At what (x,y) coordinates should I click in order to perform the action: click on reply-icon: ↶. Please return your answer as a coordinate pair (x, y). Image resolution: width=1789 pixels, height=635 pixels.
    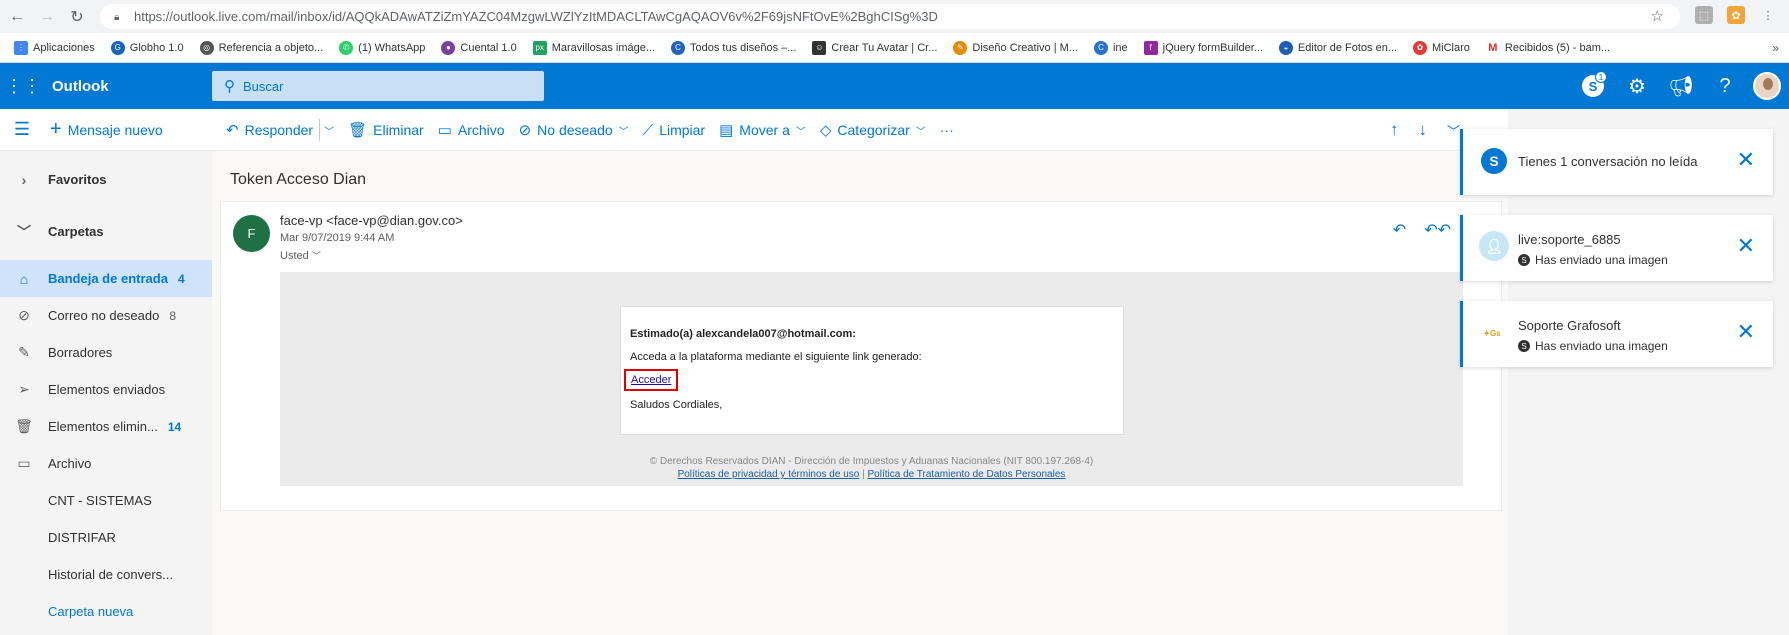
    Looking at the image, I should click on (1399, 230).